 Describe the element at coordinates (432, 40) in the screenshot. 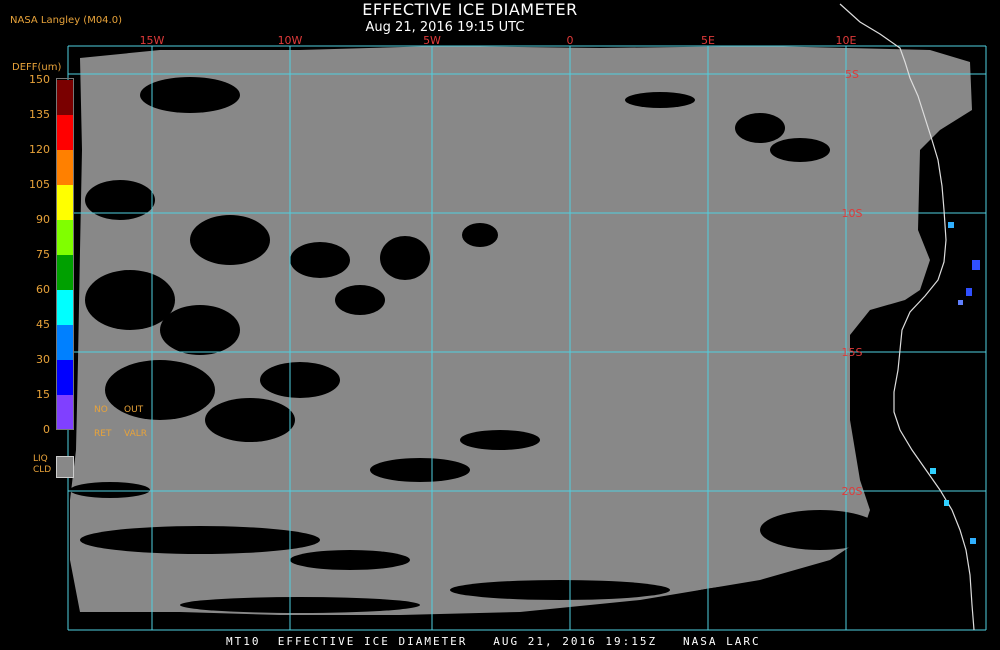

I see `longitude-label: 5W` at that location.